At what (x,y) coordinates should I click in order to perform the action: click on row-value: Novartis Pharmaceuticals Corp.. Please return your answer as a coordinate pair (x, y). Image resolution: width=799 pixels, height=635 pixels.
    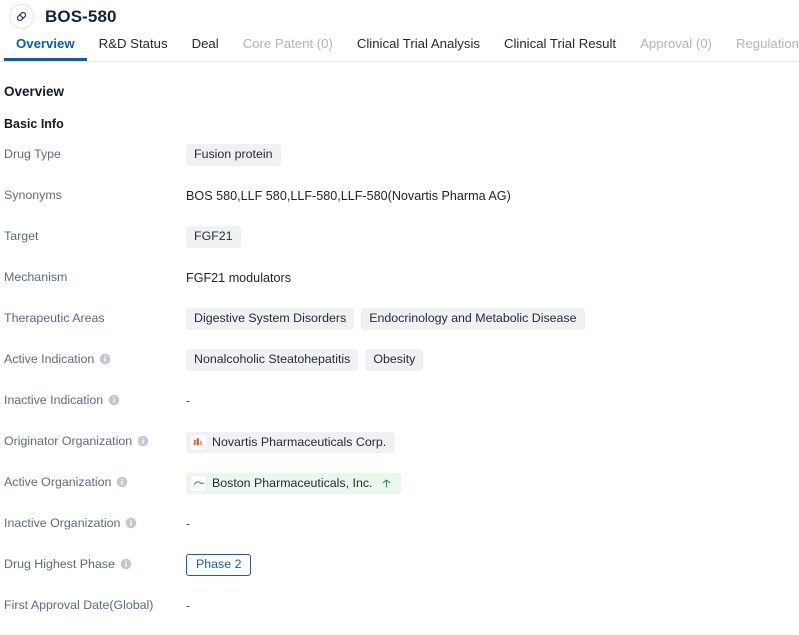
    Looking at the image, I should click on (492, 441).